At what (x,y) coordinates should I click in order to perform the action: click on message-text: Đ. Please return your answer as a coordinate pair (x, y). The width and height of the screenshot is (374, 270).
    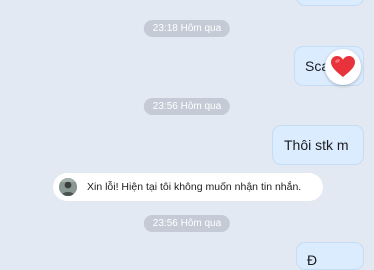
    Looking at the image, I should click on (312, 260).